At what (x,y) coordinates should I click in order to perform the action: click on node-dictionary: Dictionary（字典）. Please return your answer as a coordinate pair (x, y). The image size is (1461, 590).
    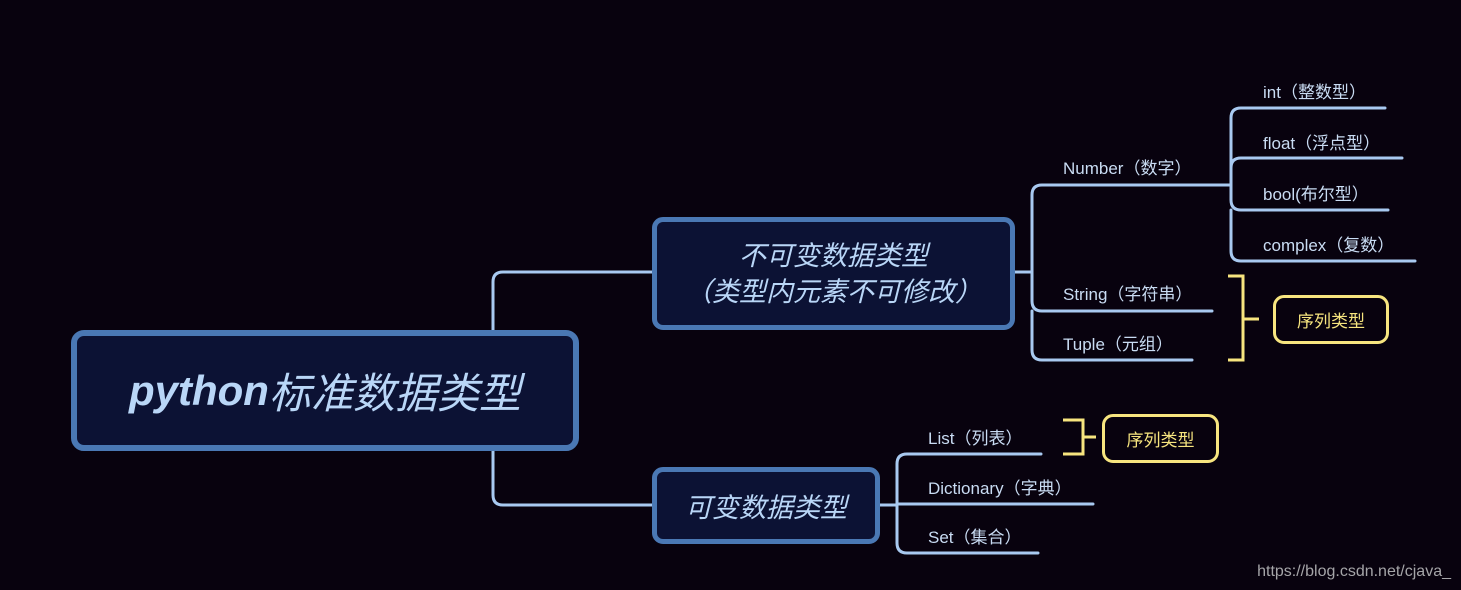
    Looking at the image, I should click on (1000, 486).